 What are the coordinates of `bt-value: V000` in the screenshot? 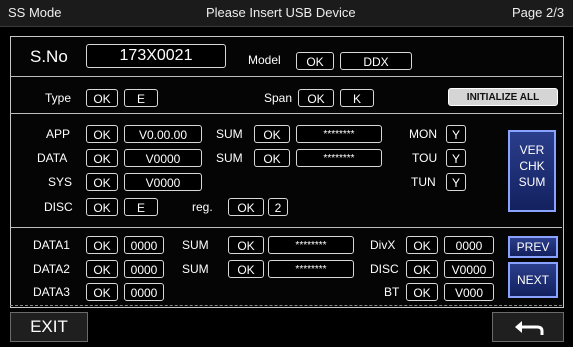 It's located at (469, 292).